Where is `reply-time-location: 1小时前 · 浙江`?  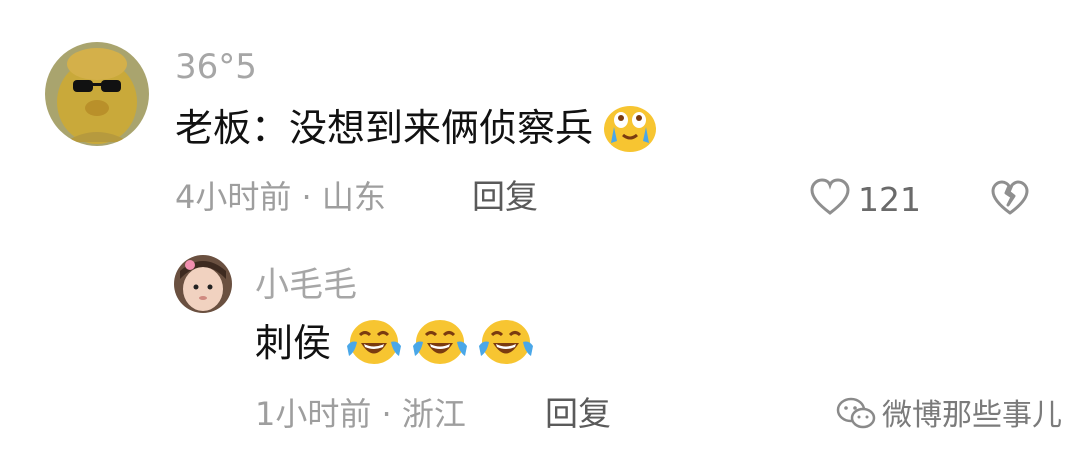 reply-time-location: 1小时前 · 浙江 is located at coordinates (360, 414).